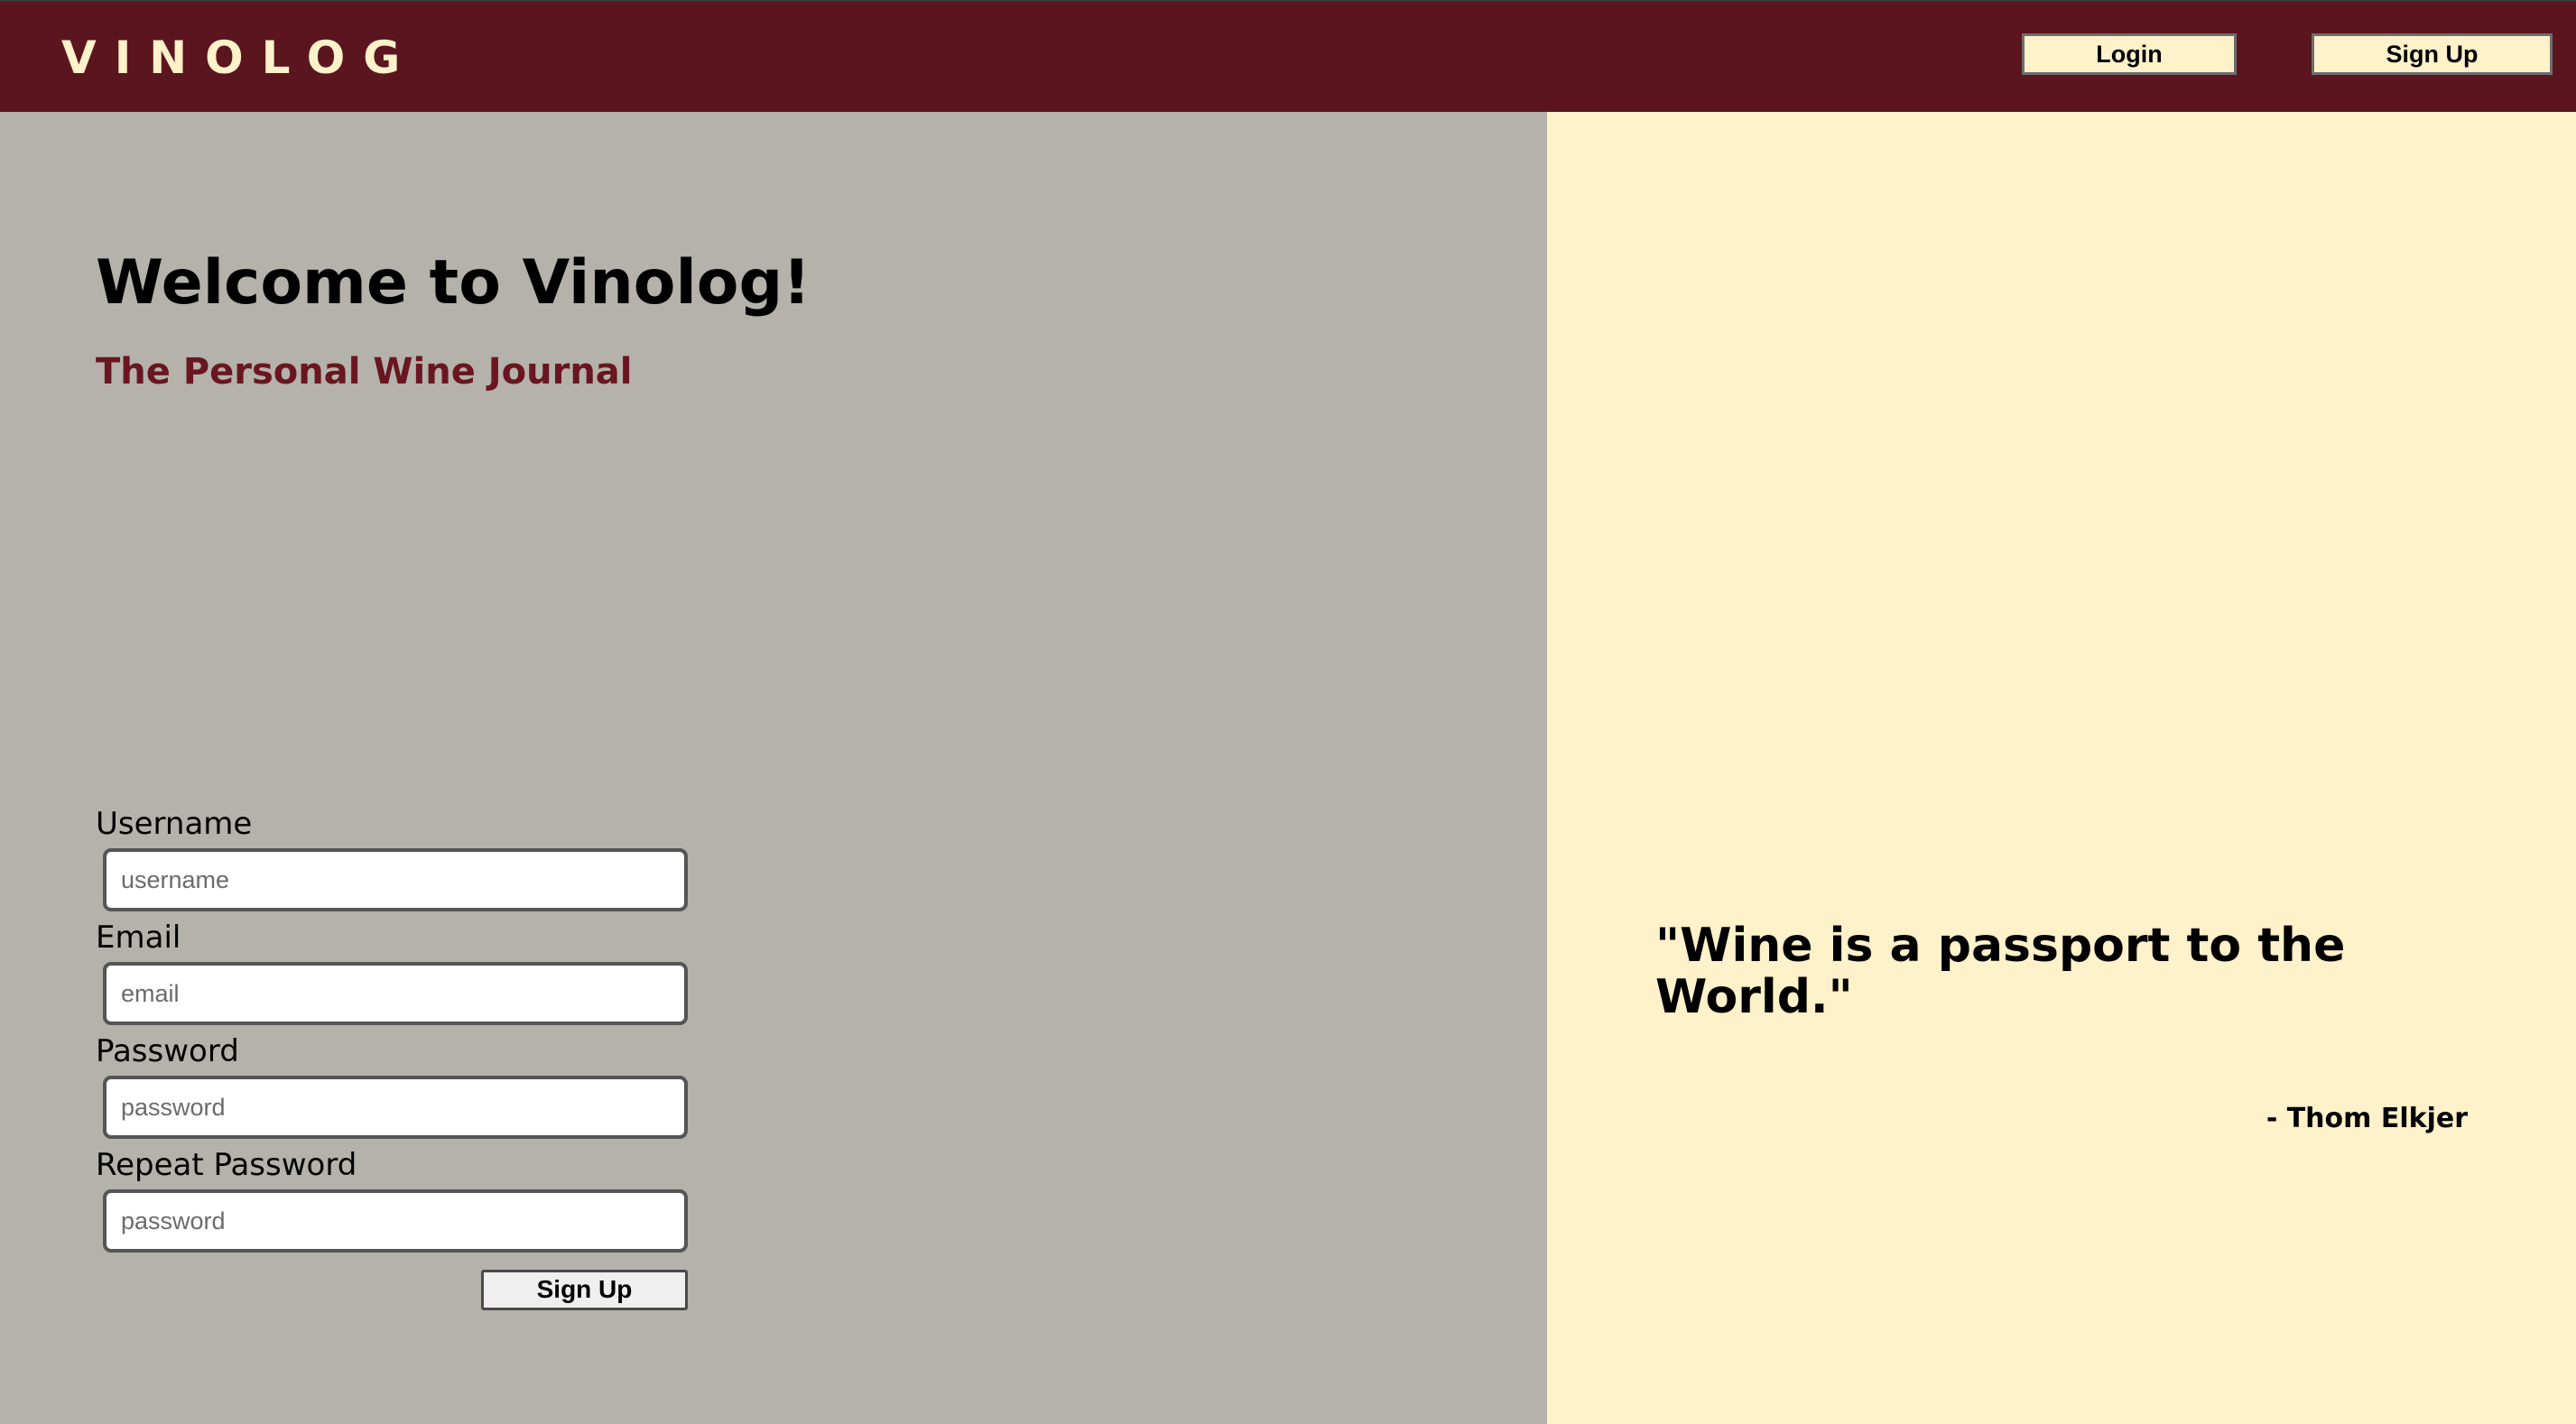 The height and width of the screenshot is (1424, 2576). What do you see at coordinates (239, 57) in the screenshot?
I see `brand-logo: VINOLOG` at bounding box center [239, 57].